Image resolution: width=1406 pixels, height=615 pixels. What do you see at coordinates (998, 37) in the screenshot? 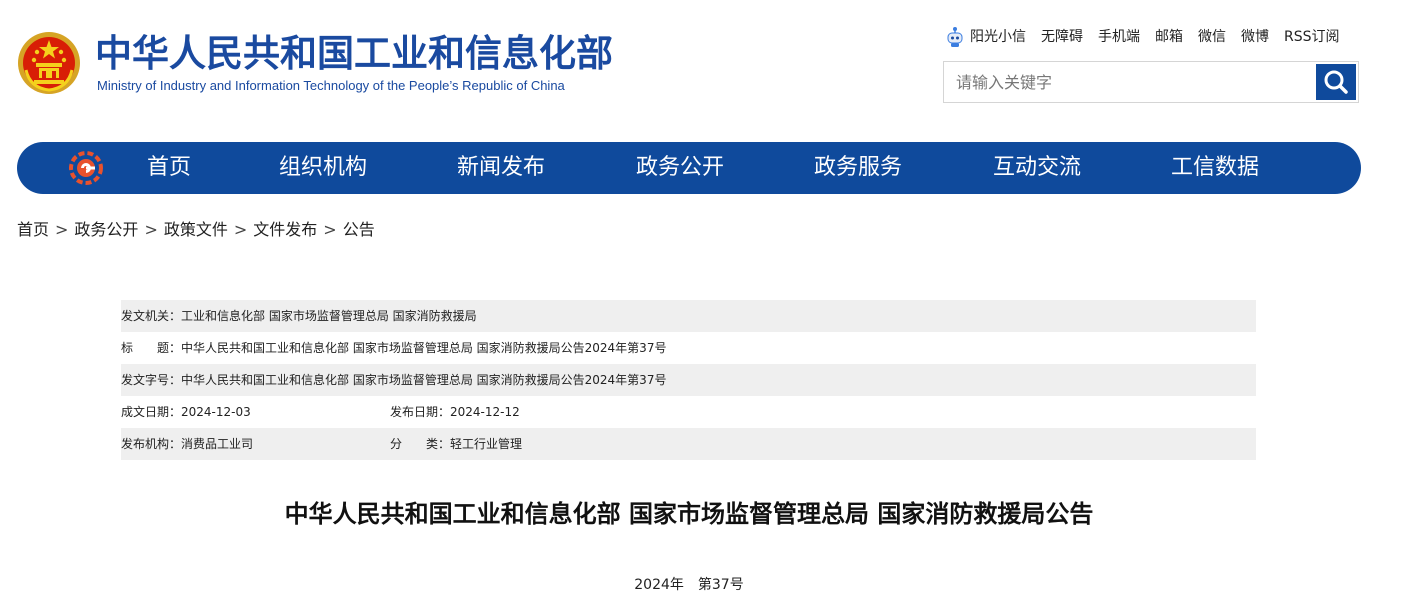
I see `link-sunshine: 阳光小信` at bounding box center [998, 37].